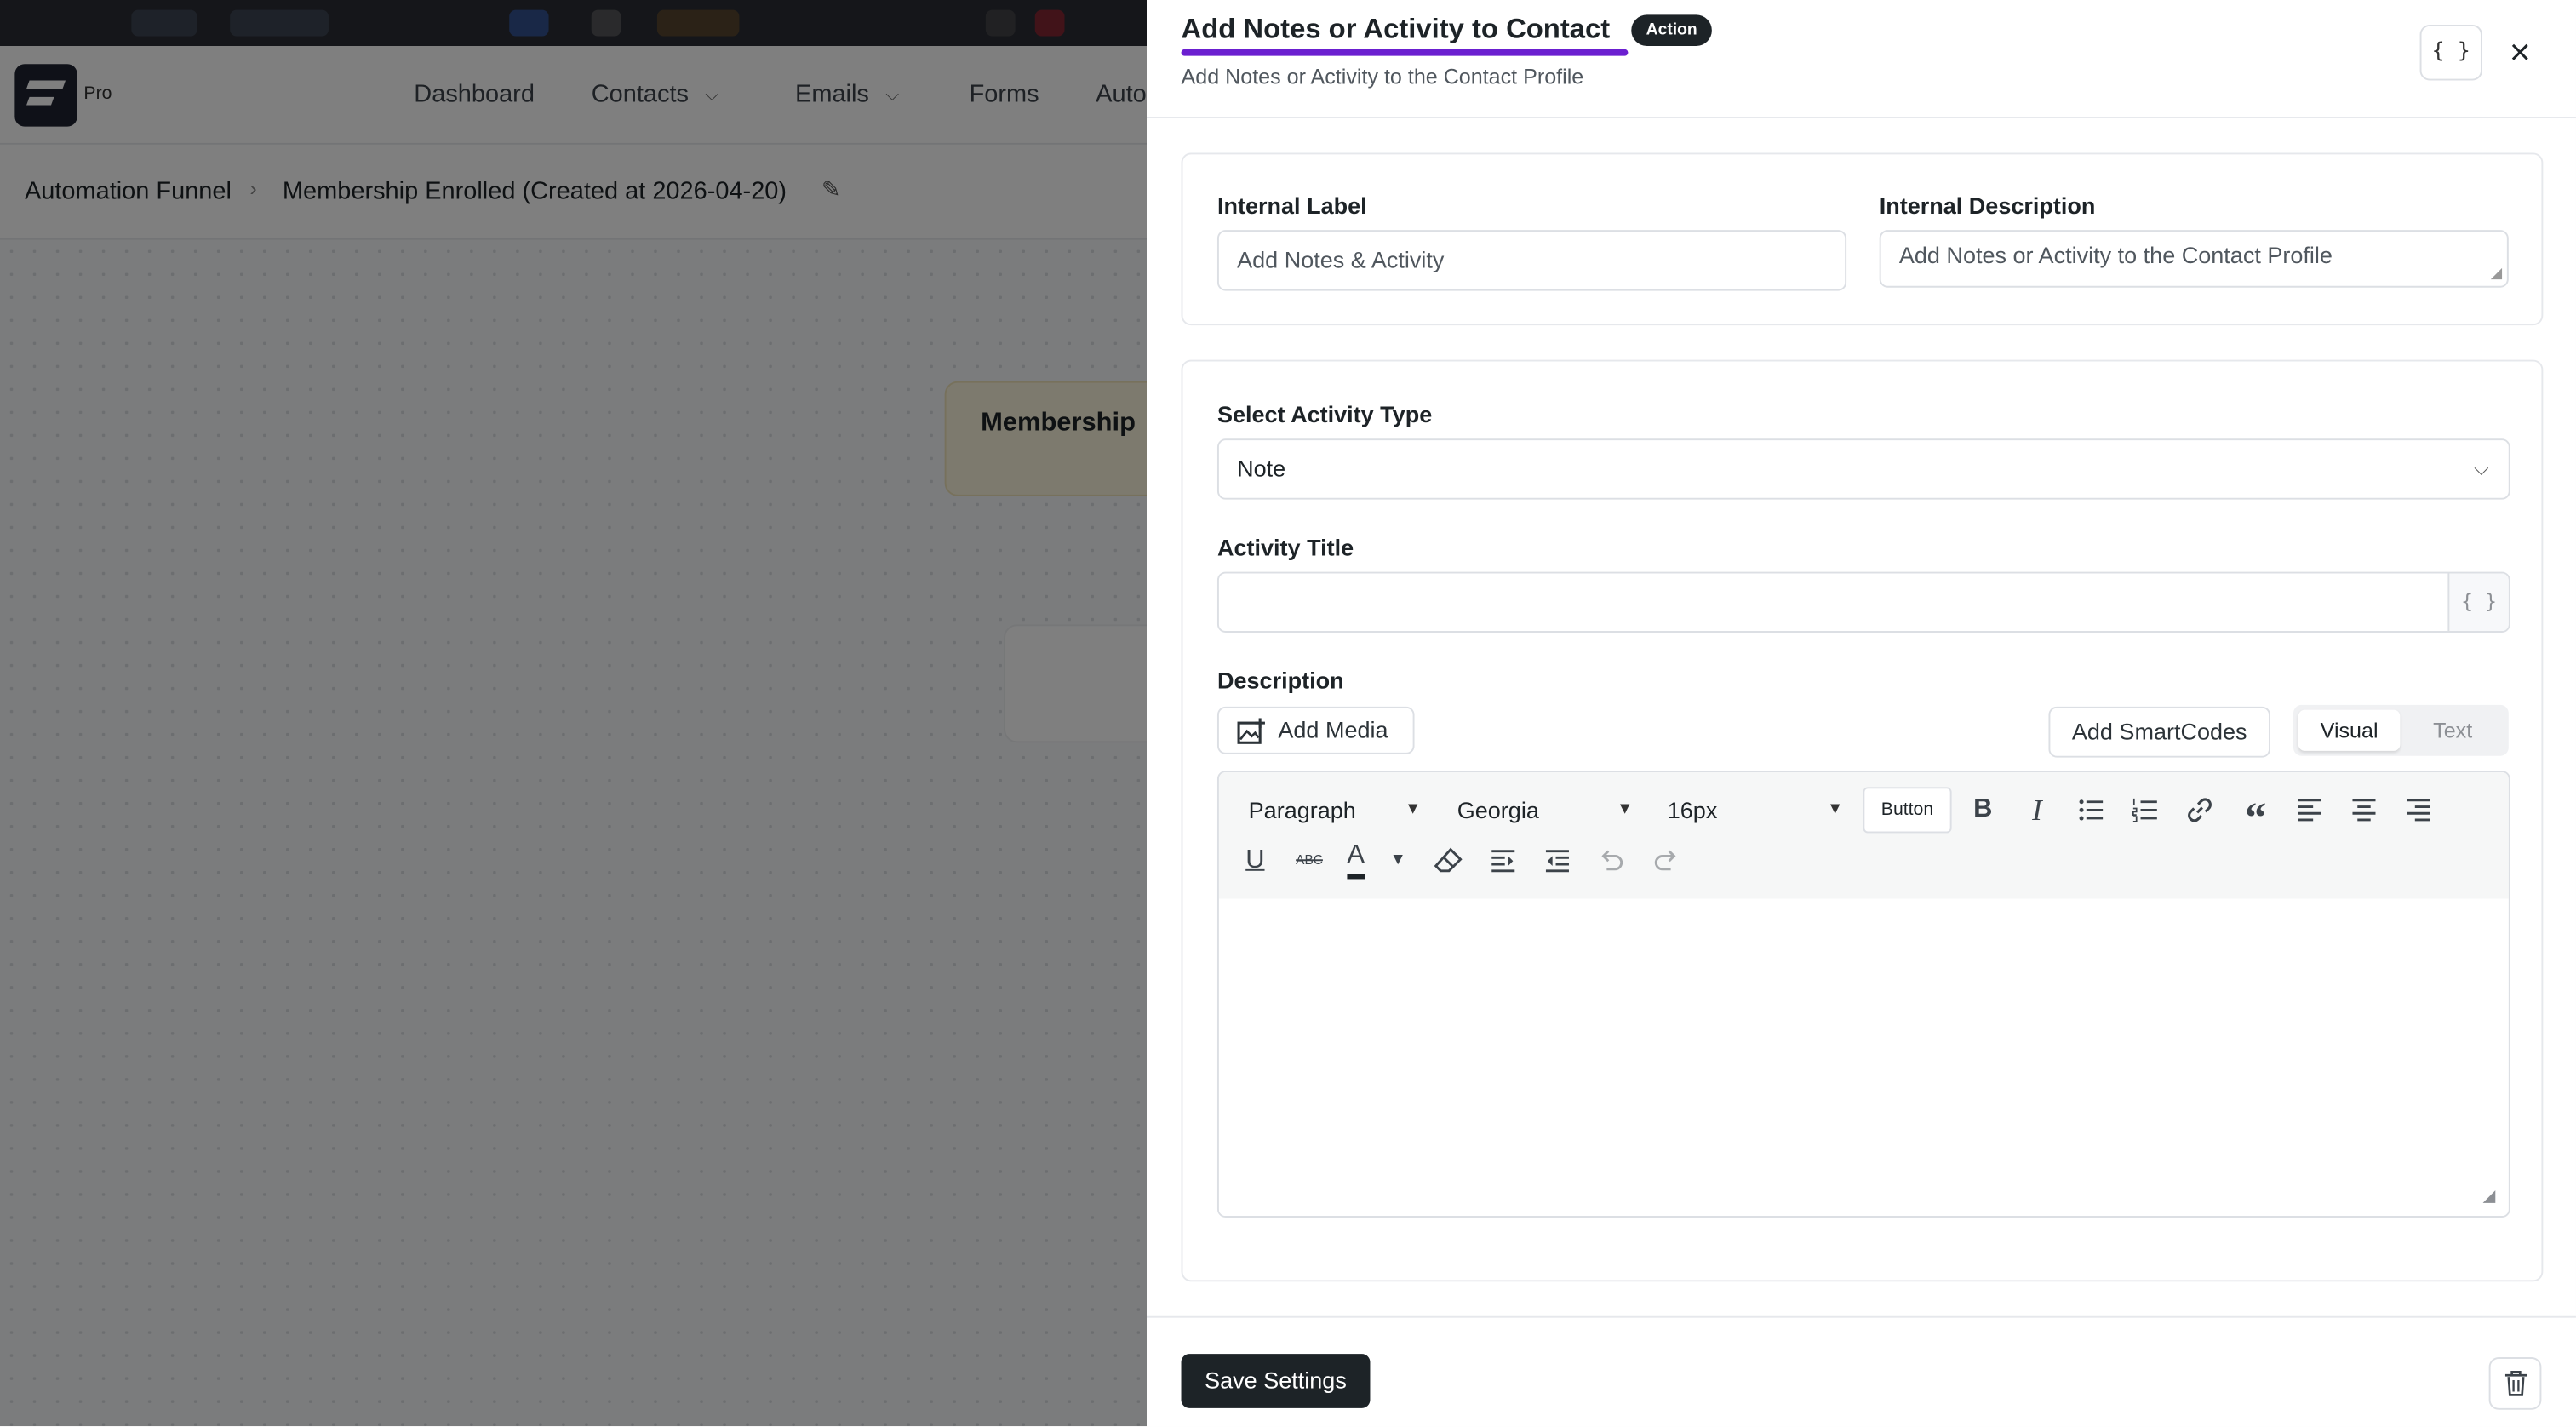  What do you see at coordinates (1292, 205) in the screenshot?
I see `internal-label-label: Internal Label` at bounding box center [1292, 205].